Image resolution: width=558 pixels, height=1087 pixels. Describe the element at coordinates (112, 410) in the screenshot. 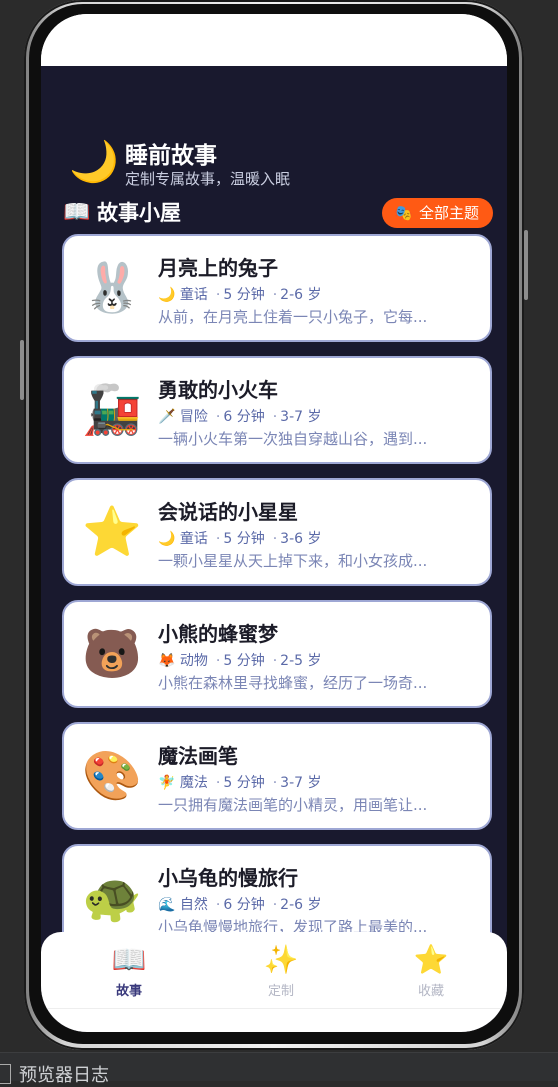

I see `train-icon: 🚂` at that location.